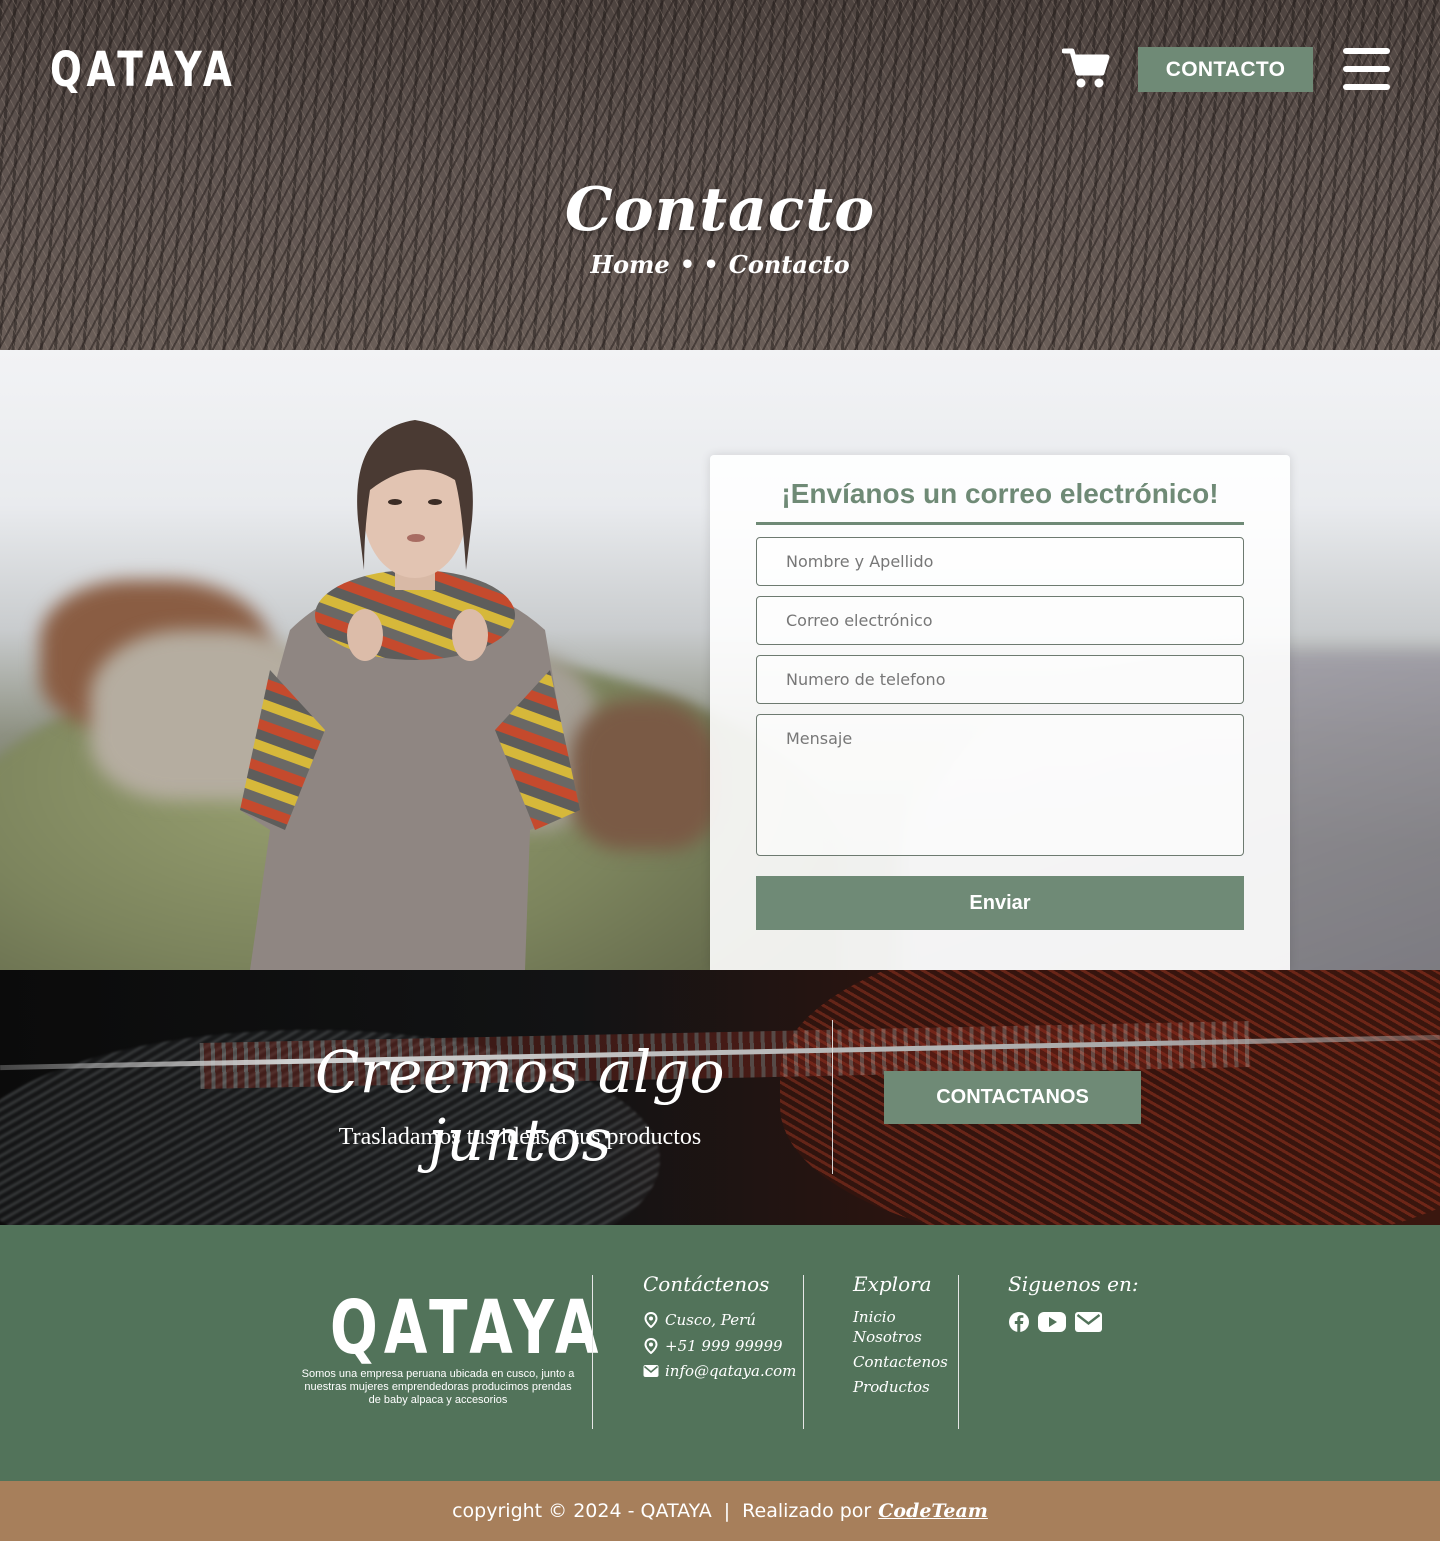 The width and height of the screenshot is (1440, 1541). Describe the element at coordinates (1000, 523) in the screenshot. I see `form-heading-underline` at that location.